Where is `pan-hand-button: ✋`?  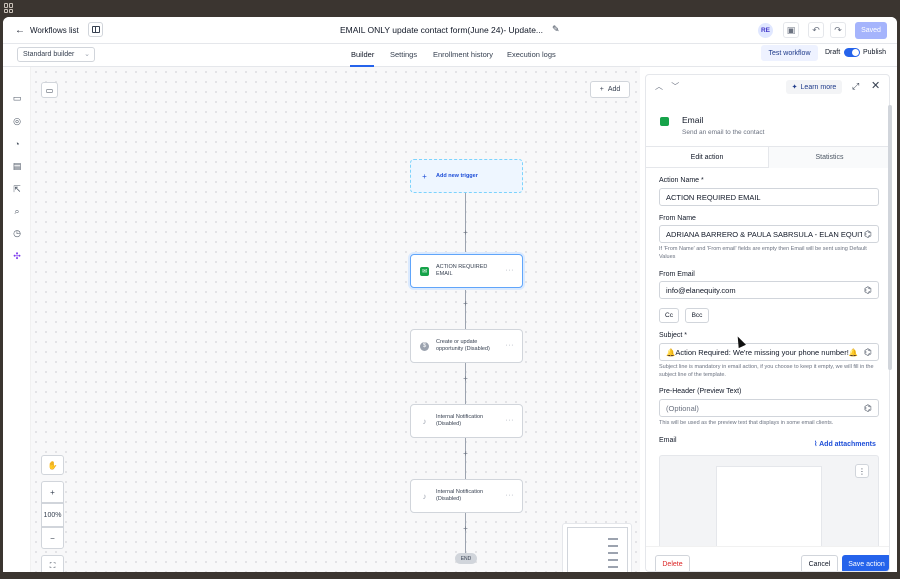 pan-hand-button: ✋ is located at coordinates (52, 465).